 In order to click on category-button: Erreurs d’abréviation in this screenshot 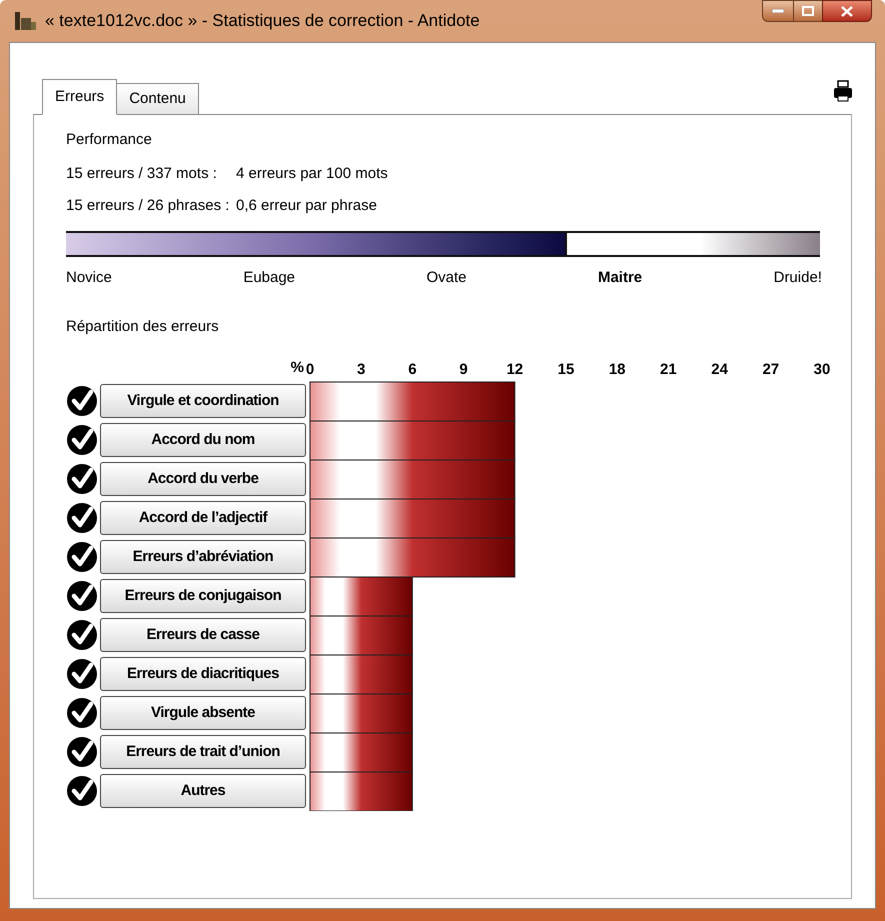, I will do `click(203, 557)`.